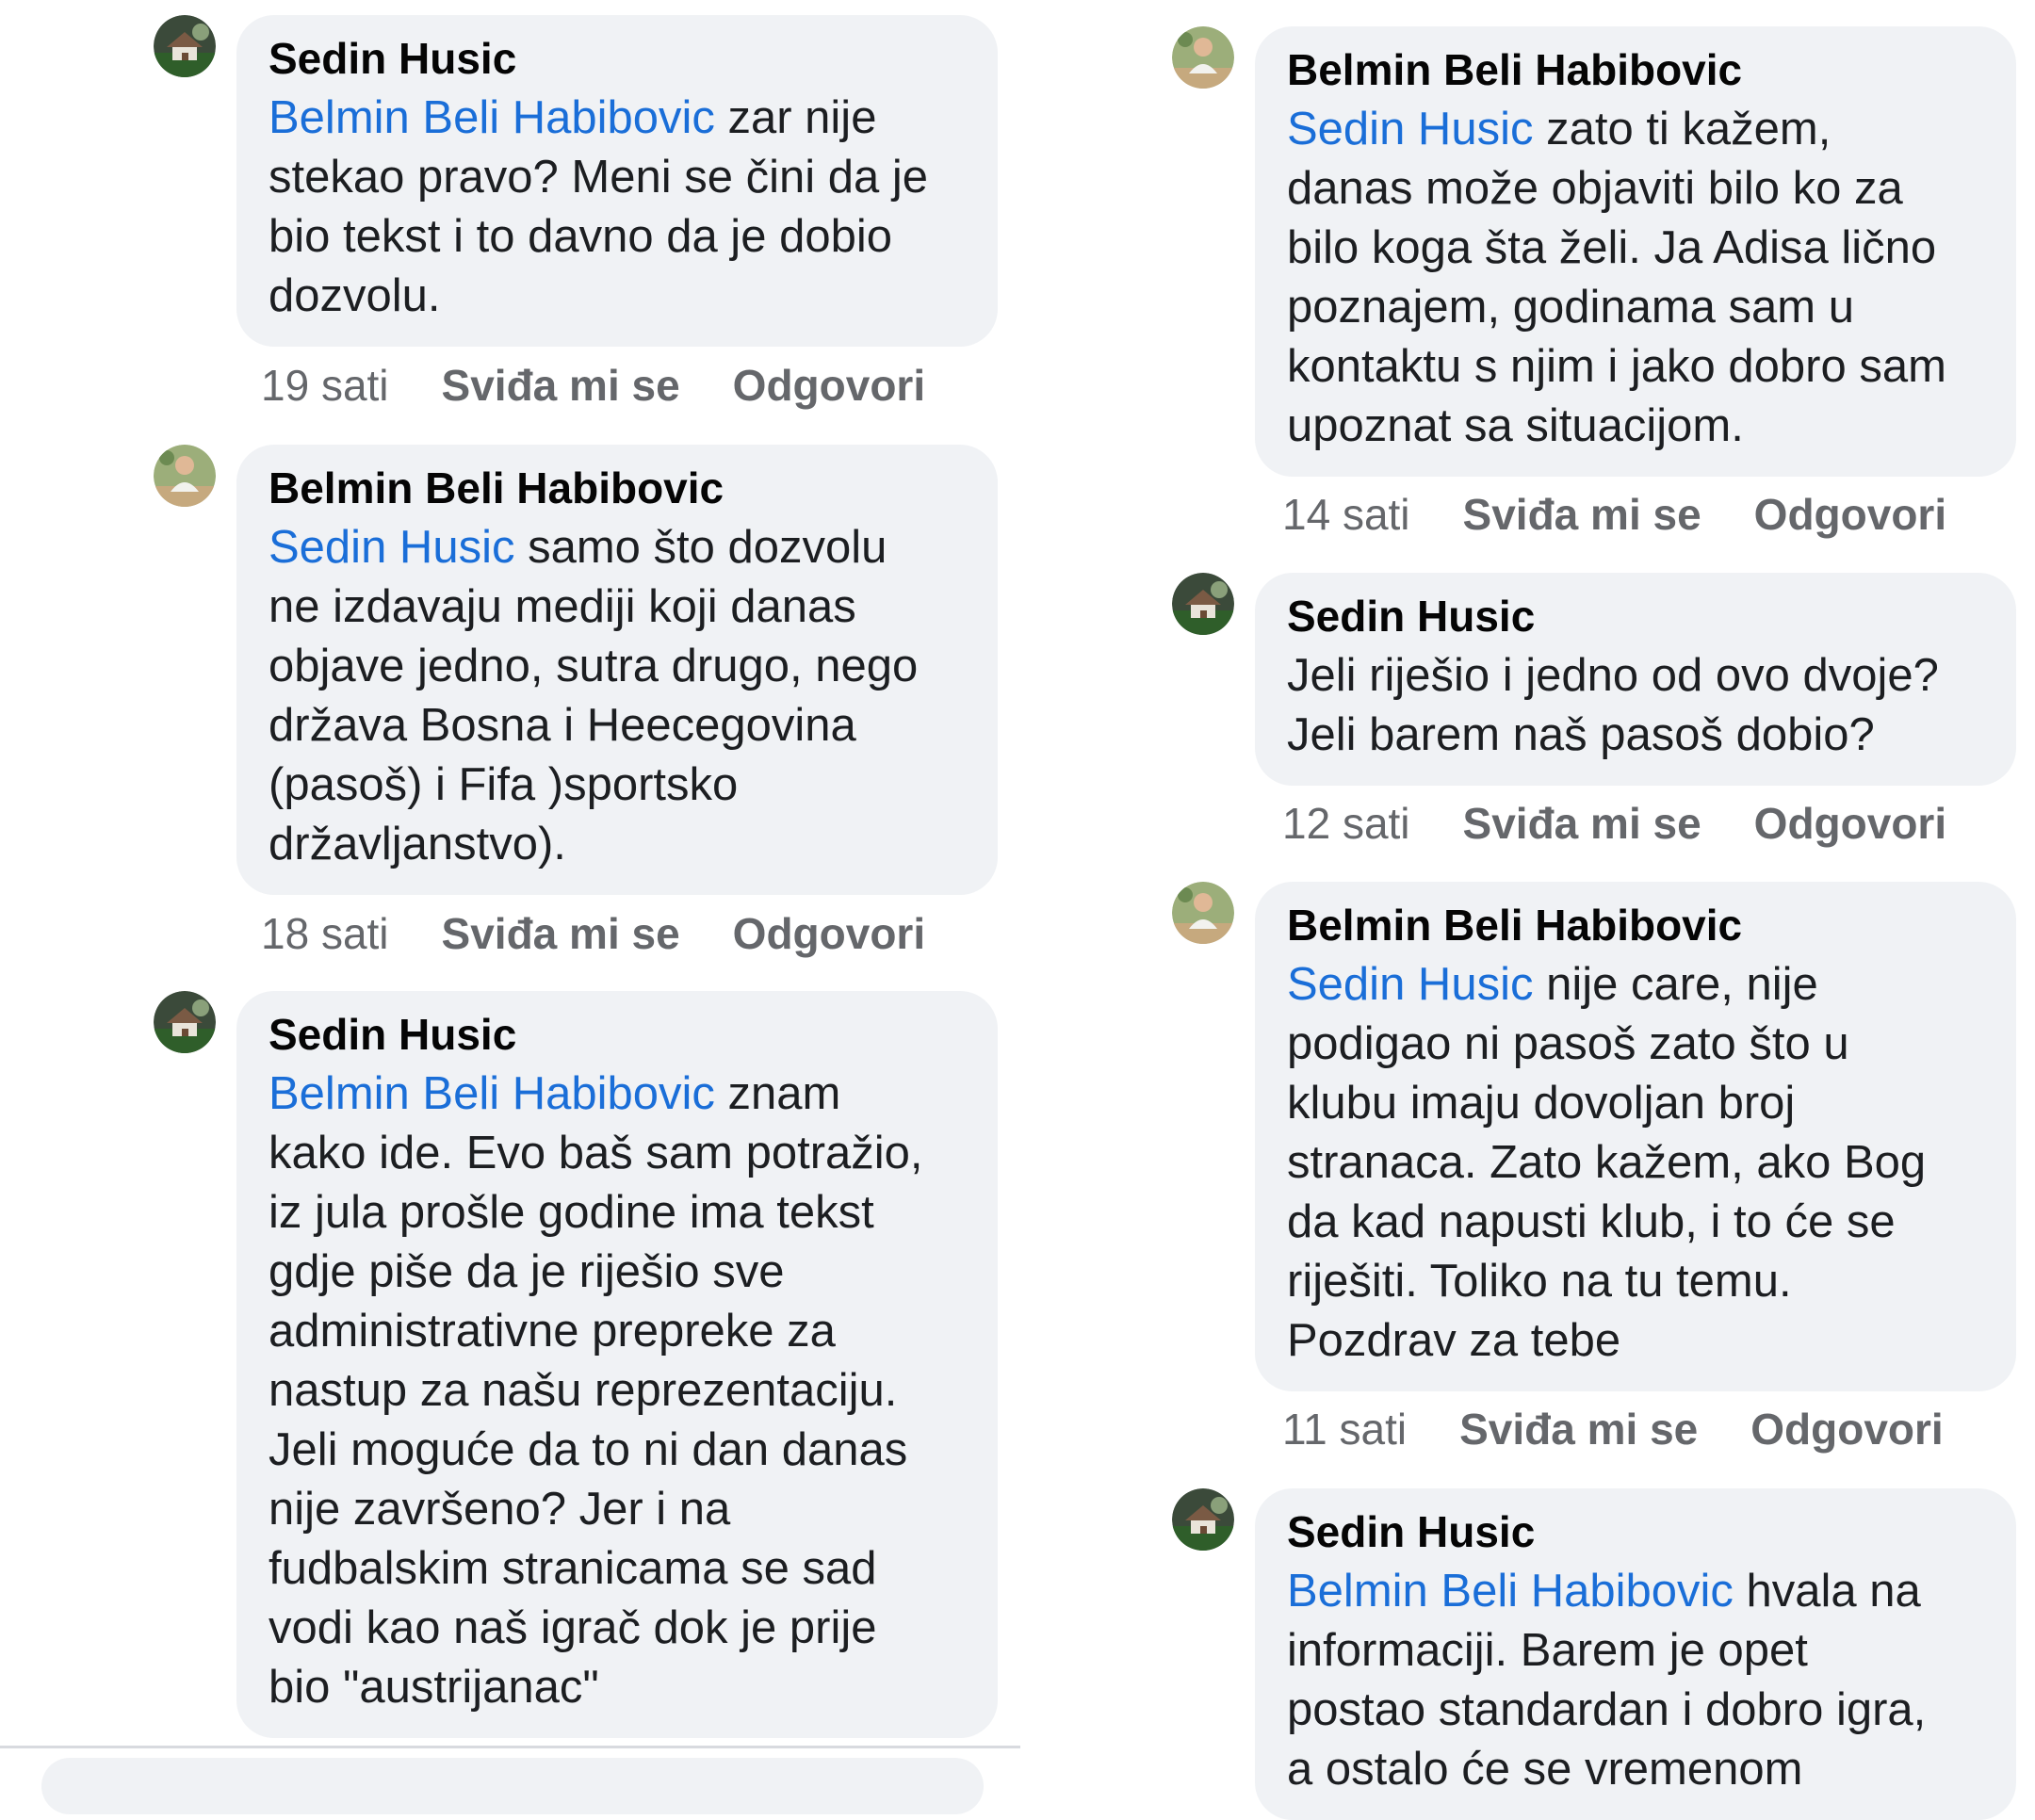  Describe the element at coordinates (1595, 188) in the screenshot. I see `text-line: danas može objaviti bilo ko za` at that location.